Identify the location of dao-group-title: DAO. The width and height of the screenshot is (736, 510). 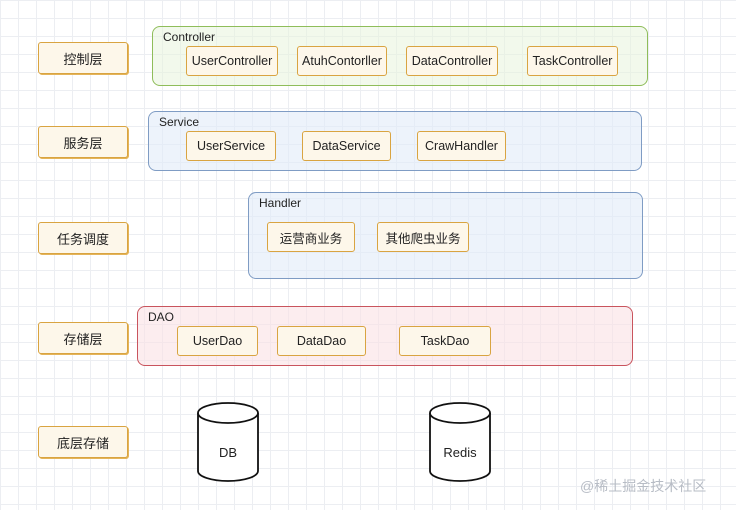
(161, 317).